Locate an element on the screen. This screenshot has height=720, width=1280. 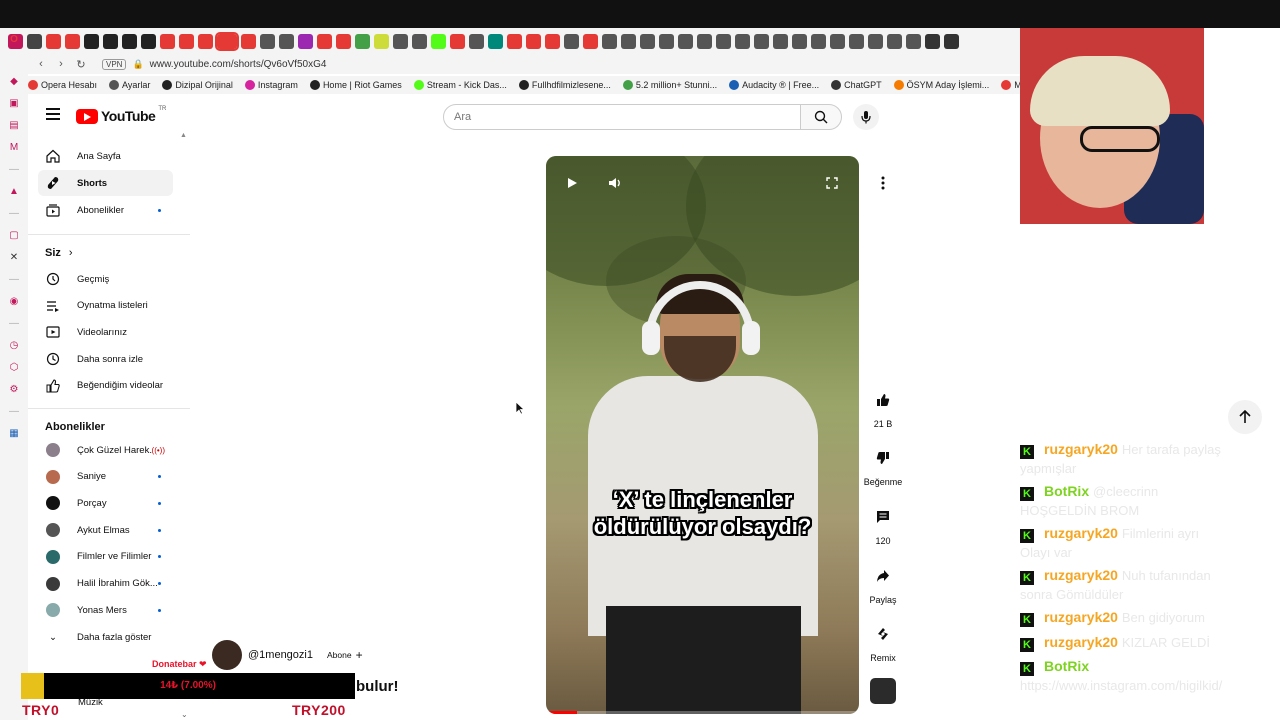
bookmark-item: Opera Hesabı is located at coordinates (62, 85).